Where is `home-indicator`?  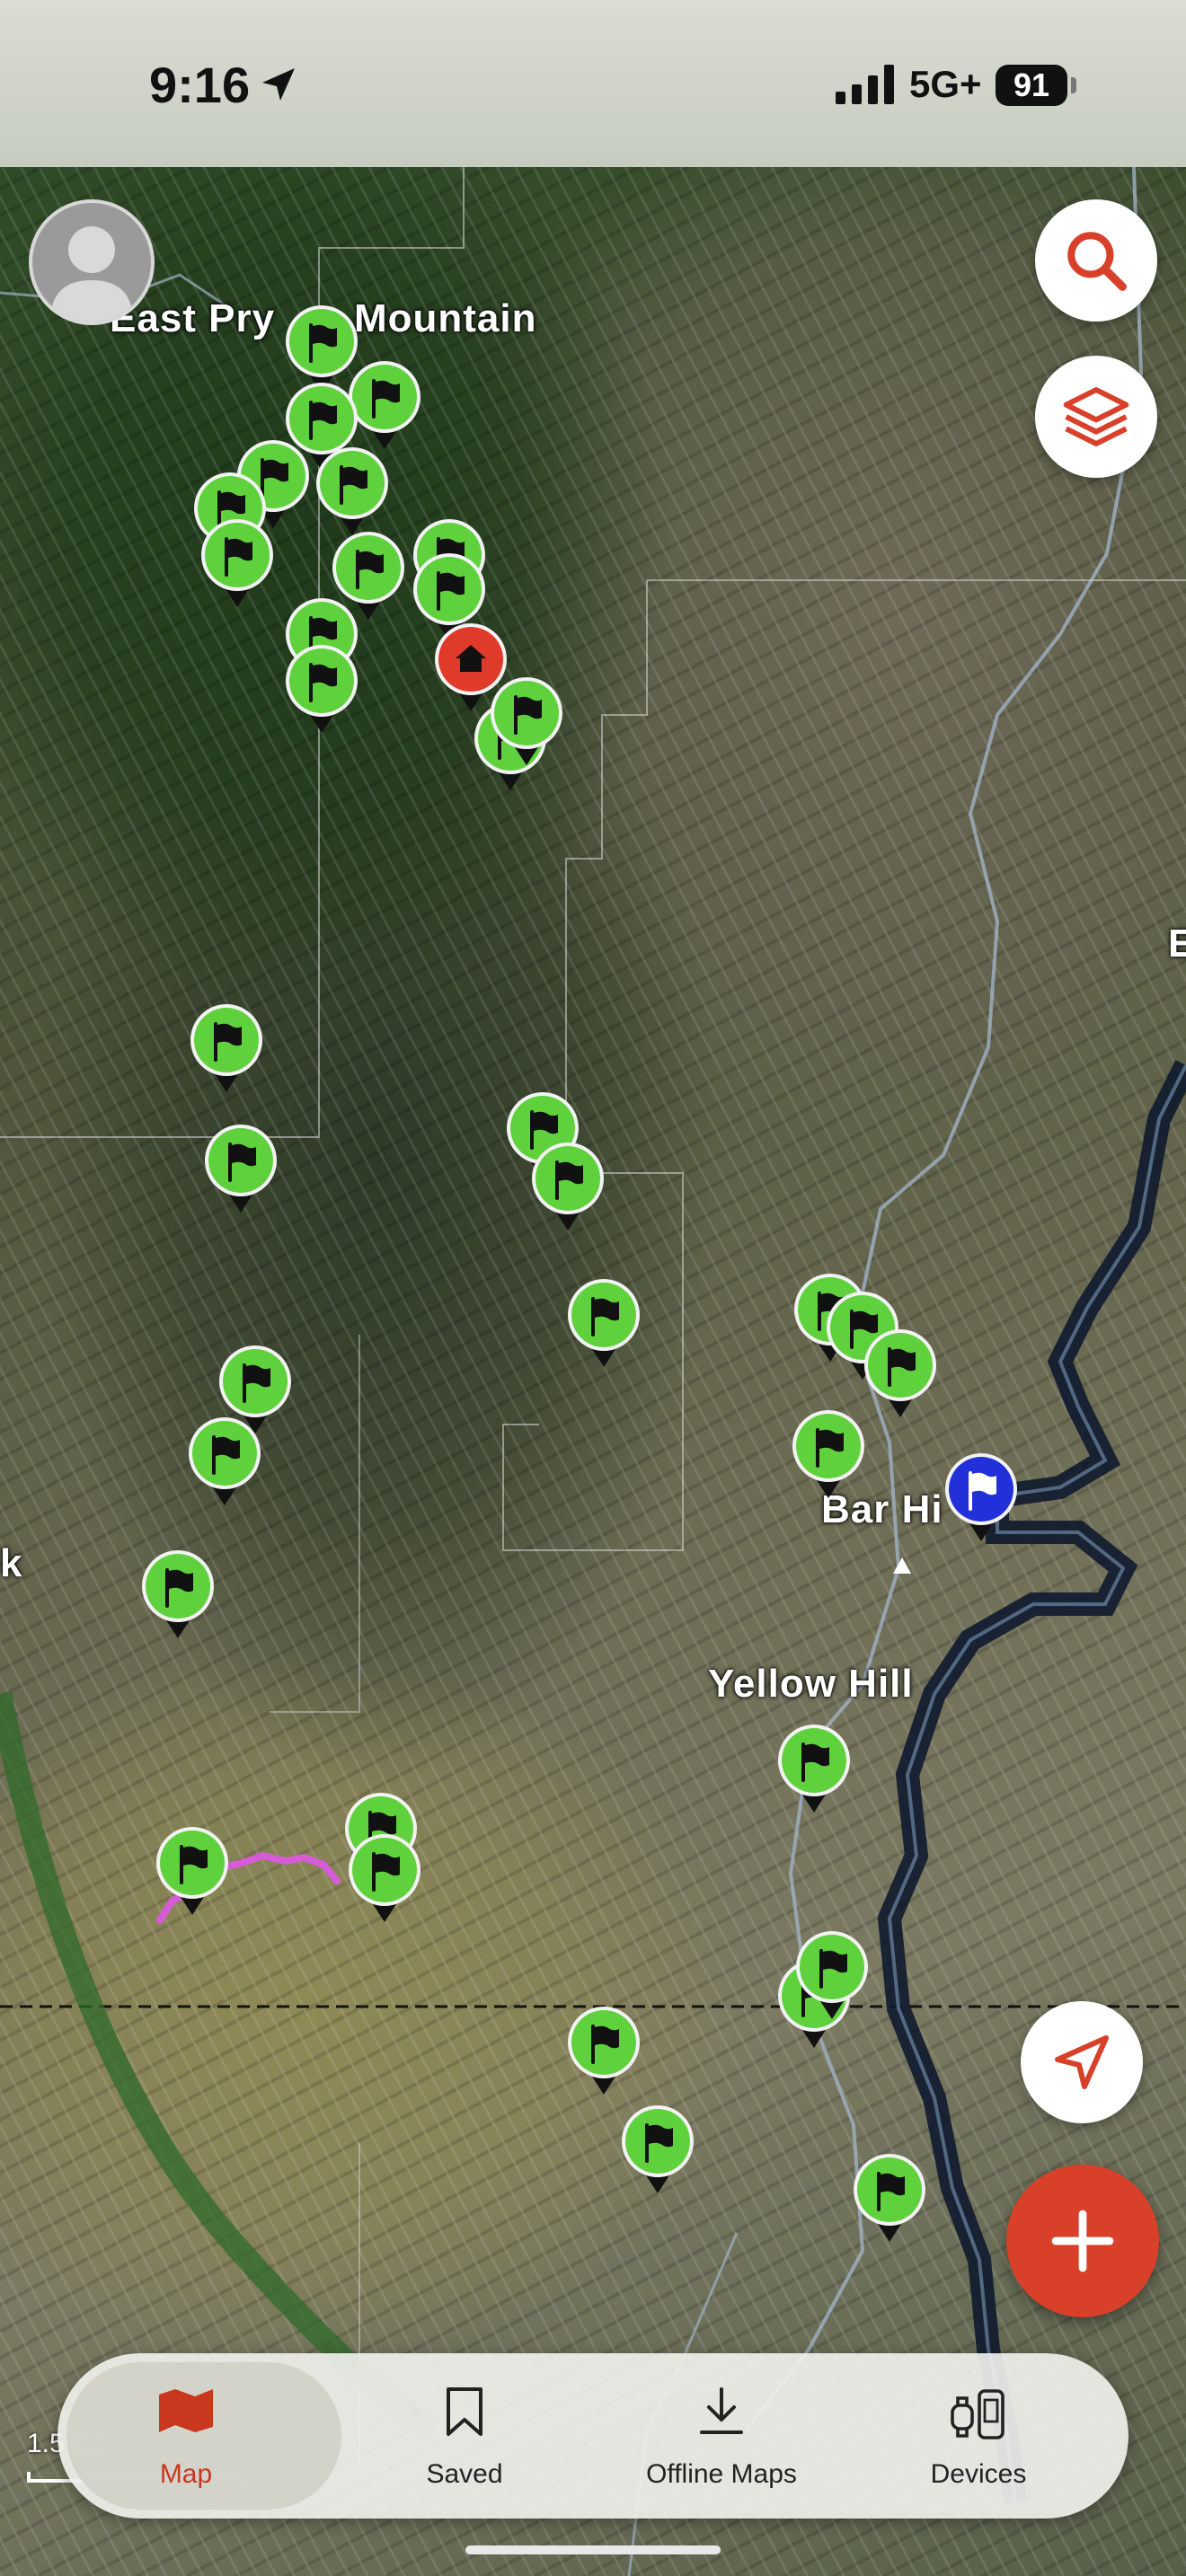
home-indicator is located at coordinates (593, 2549).